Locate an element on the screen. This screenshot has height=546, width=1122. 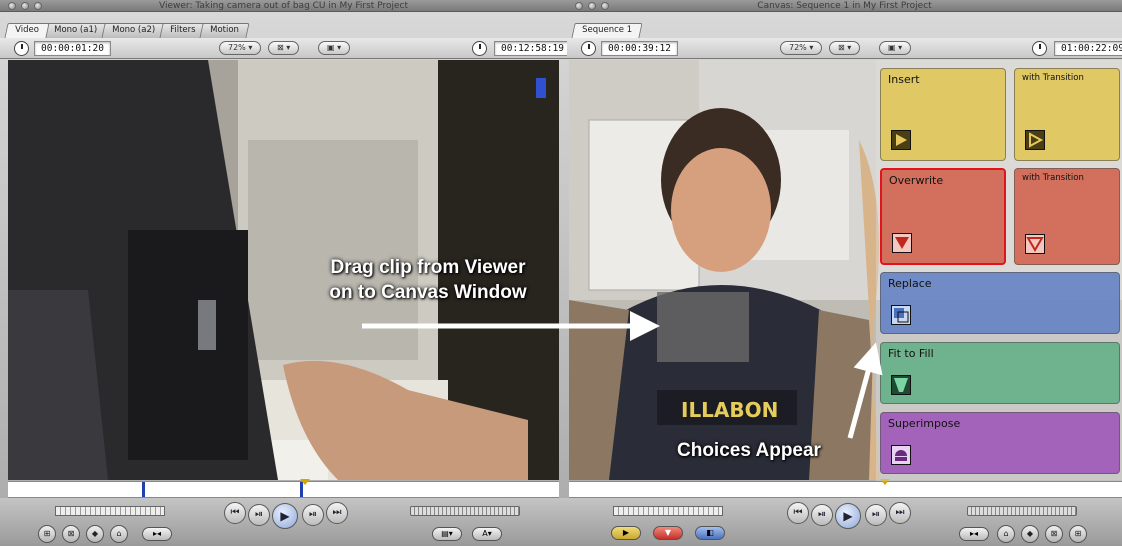
canvas-tabs: Sequence 1 is located at coordinates (607, 30).